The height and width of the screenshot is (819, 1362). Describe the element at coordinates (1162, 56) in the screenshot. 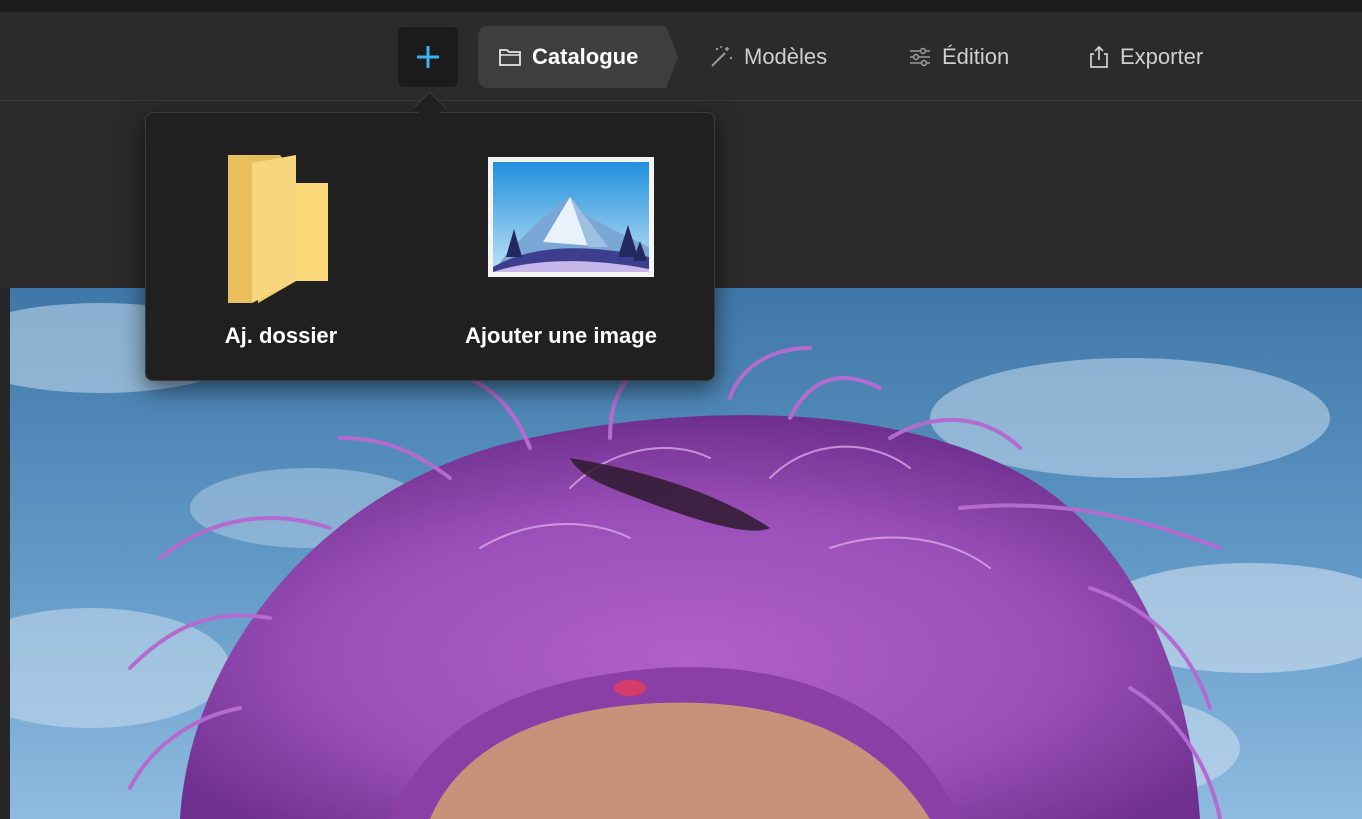

I see `tab-exporter-label: Exporter` at that location.